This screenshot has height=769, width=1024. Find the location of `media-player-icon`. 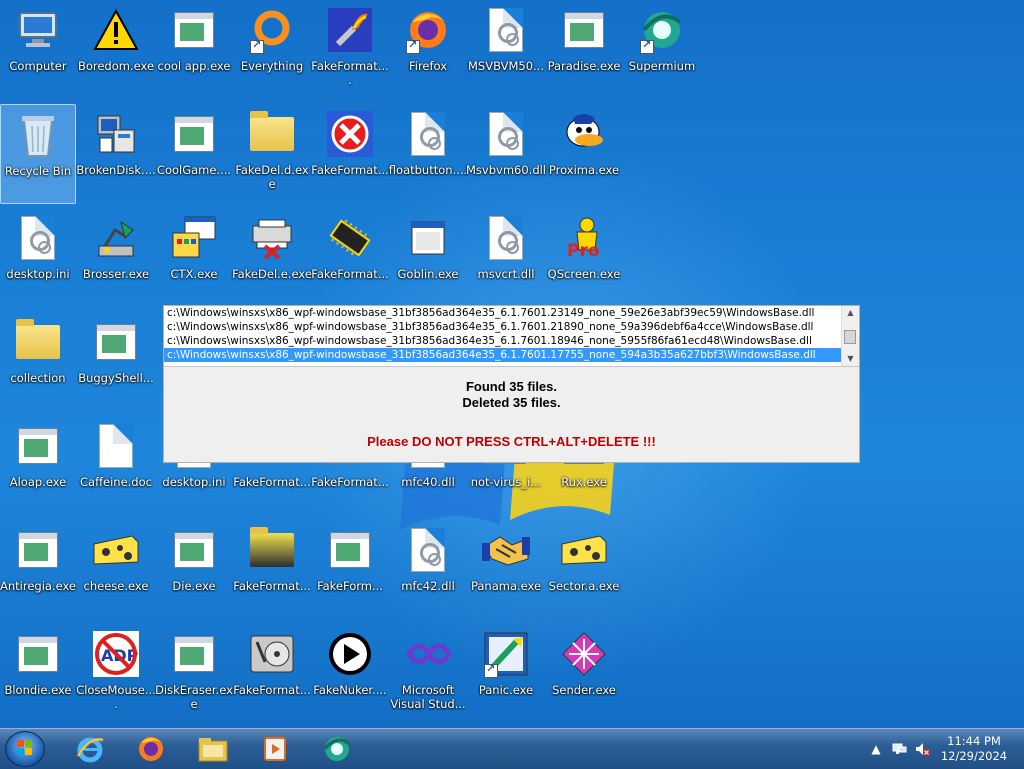

media-player-icon is located at coordinates (275, 749).